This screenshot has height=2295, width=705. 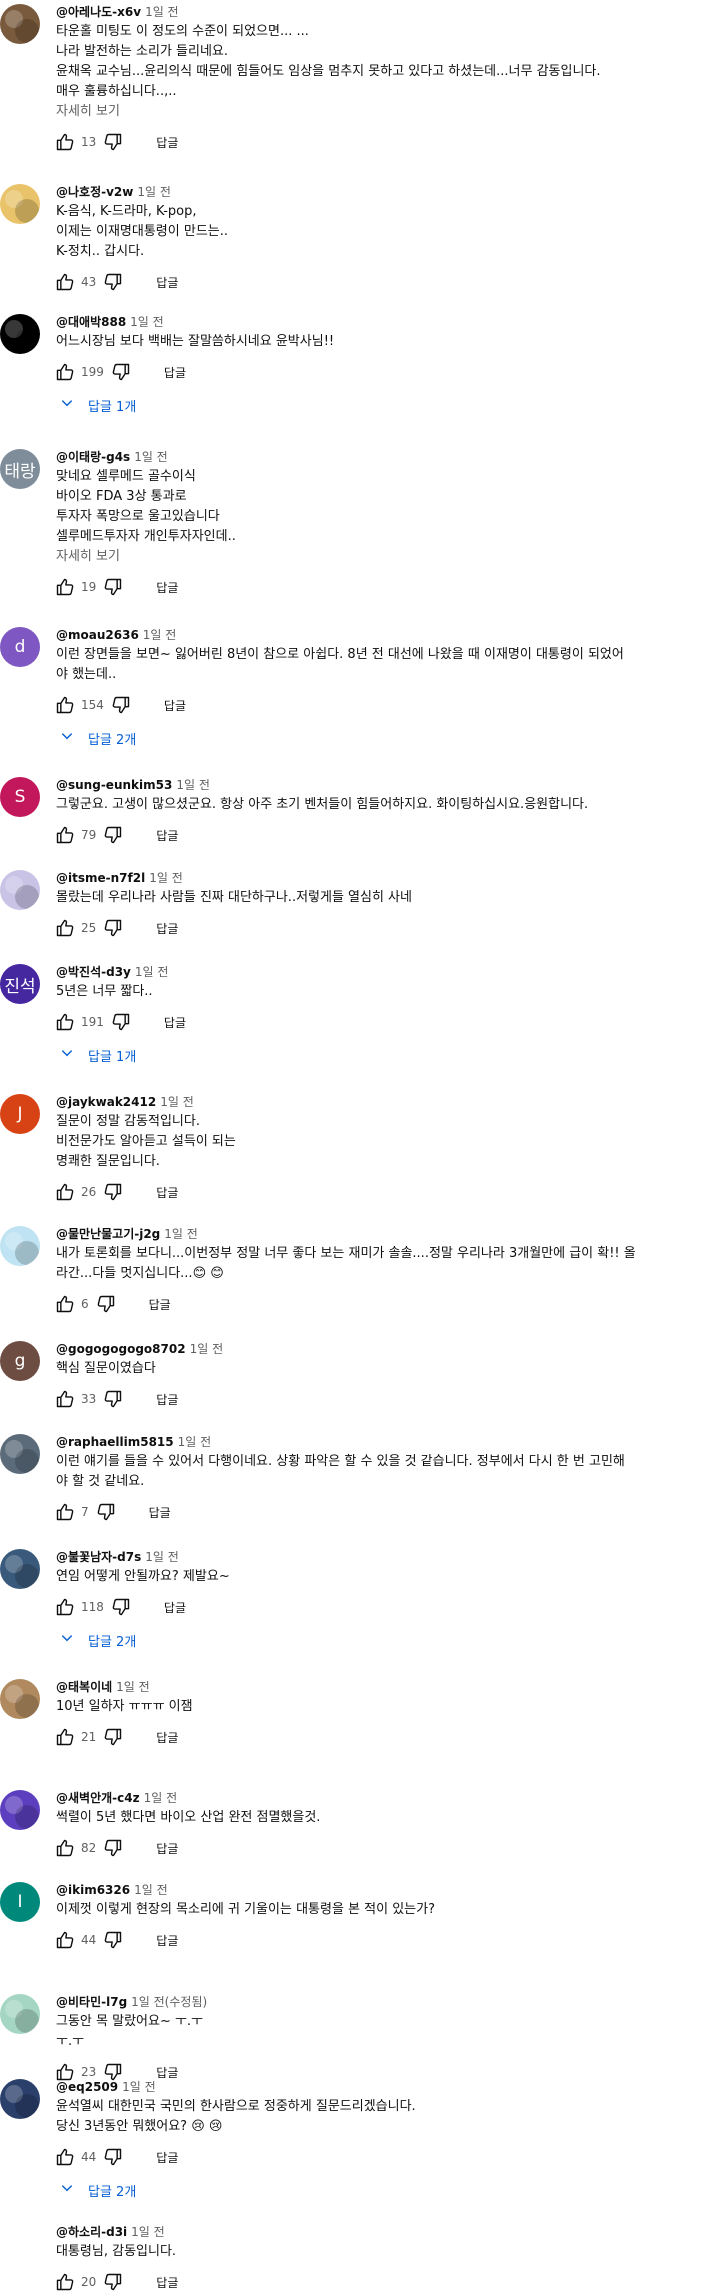 What do you see at coordinates (20, 647) in the screenshot?
I see `avatar: d` at bounding box center [20, 647].